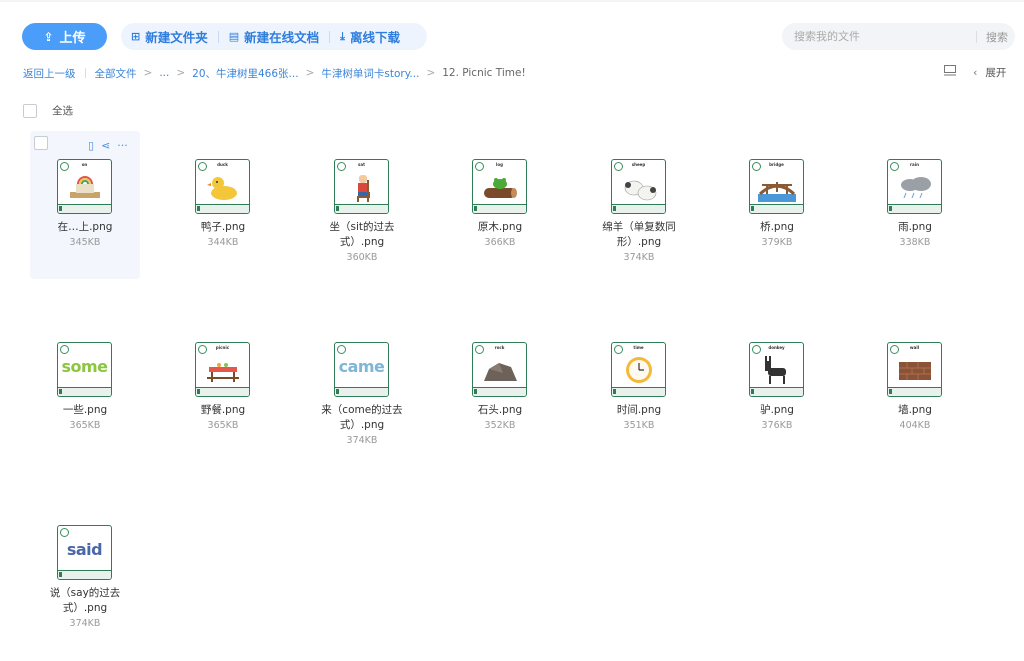 This screenshot has width=1024, height=661. I want to click on file-name: 一些.png, so click(85, 410).